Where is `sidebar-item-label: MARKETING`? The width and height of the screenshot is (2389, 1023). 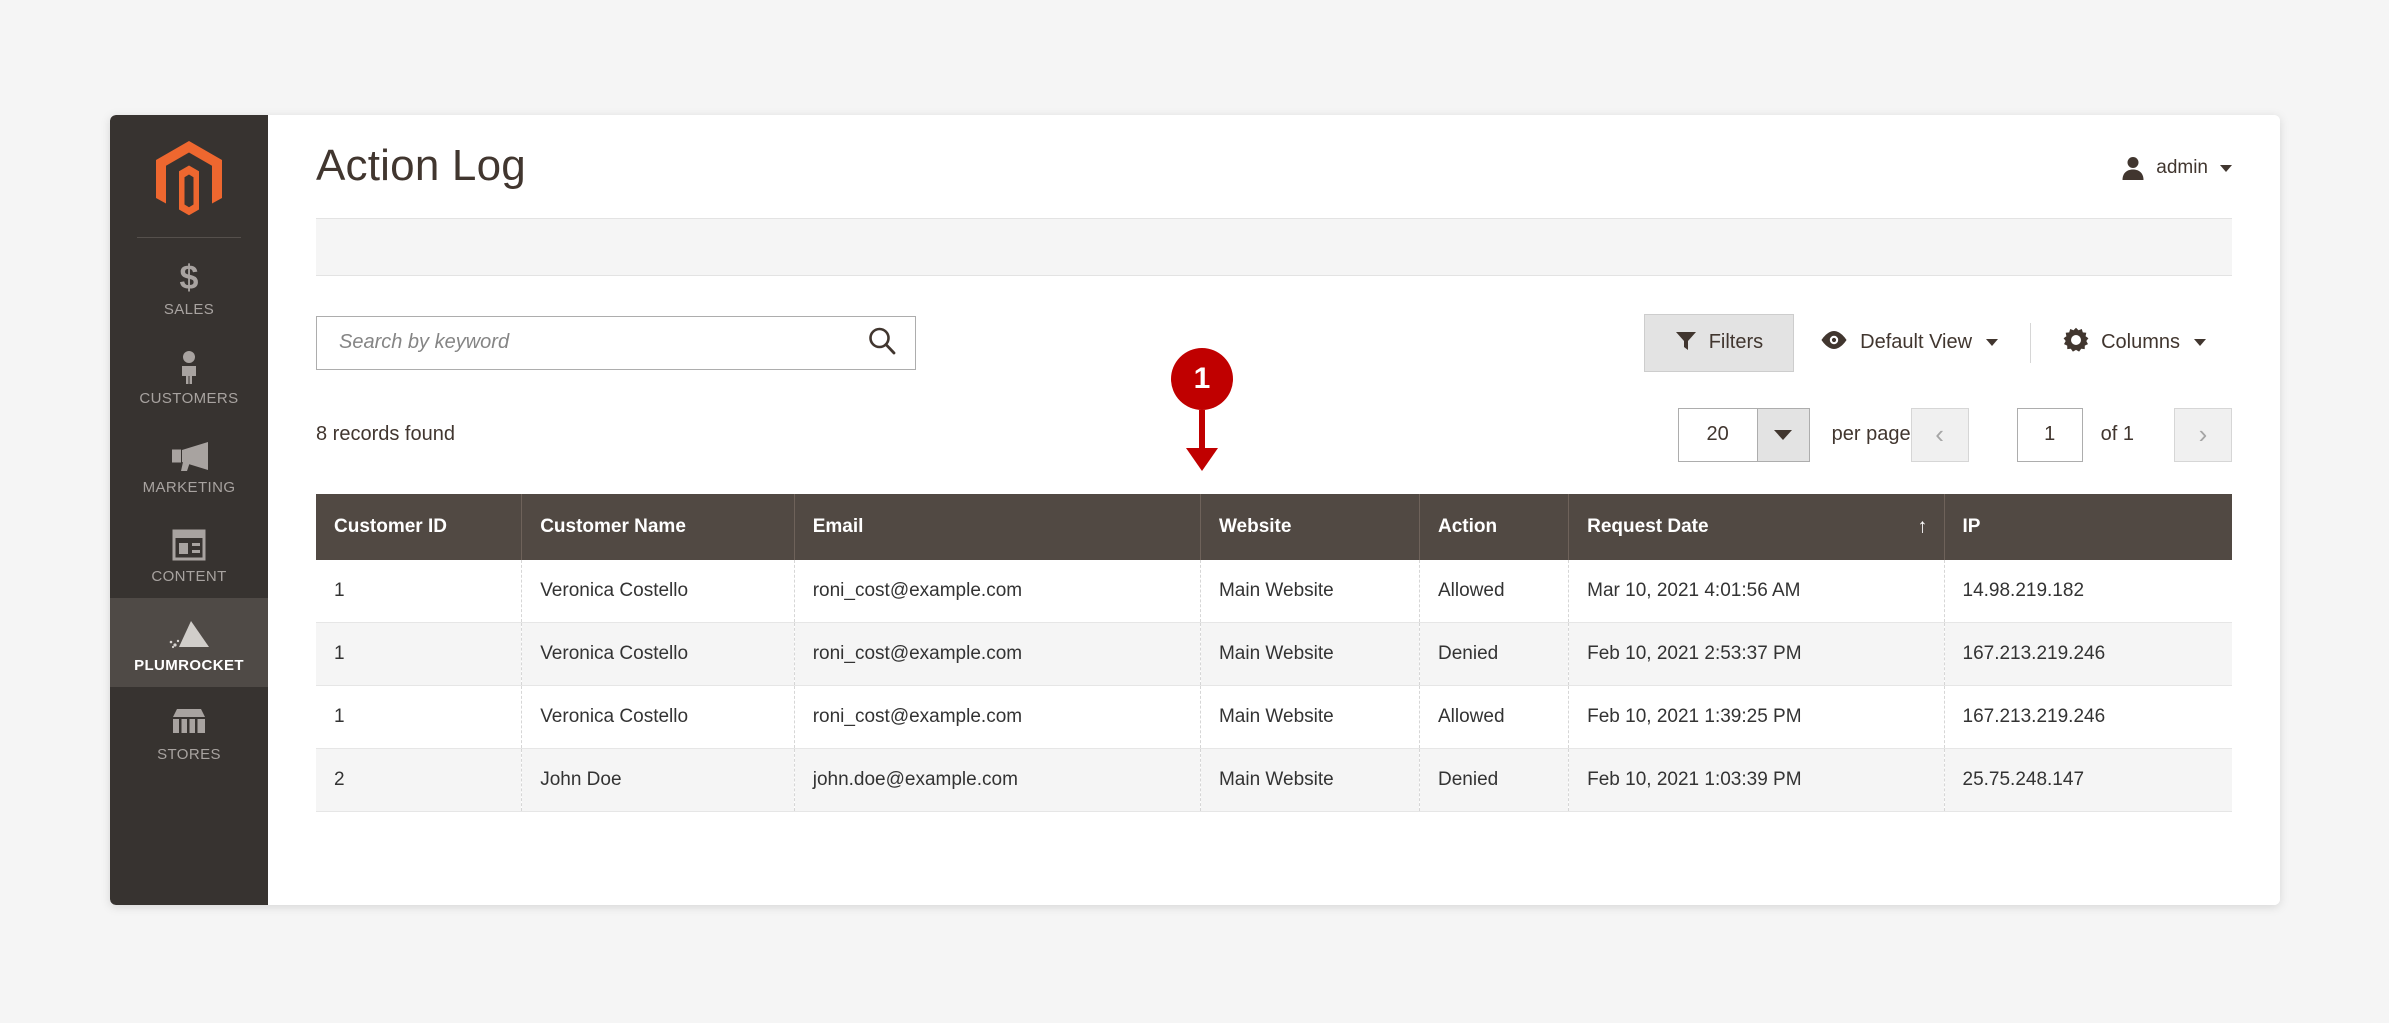
sidebar-item-label: MARKETING is located at coordinates (189, 487).